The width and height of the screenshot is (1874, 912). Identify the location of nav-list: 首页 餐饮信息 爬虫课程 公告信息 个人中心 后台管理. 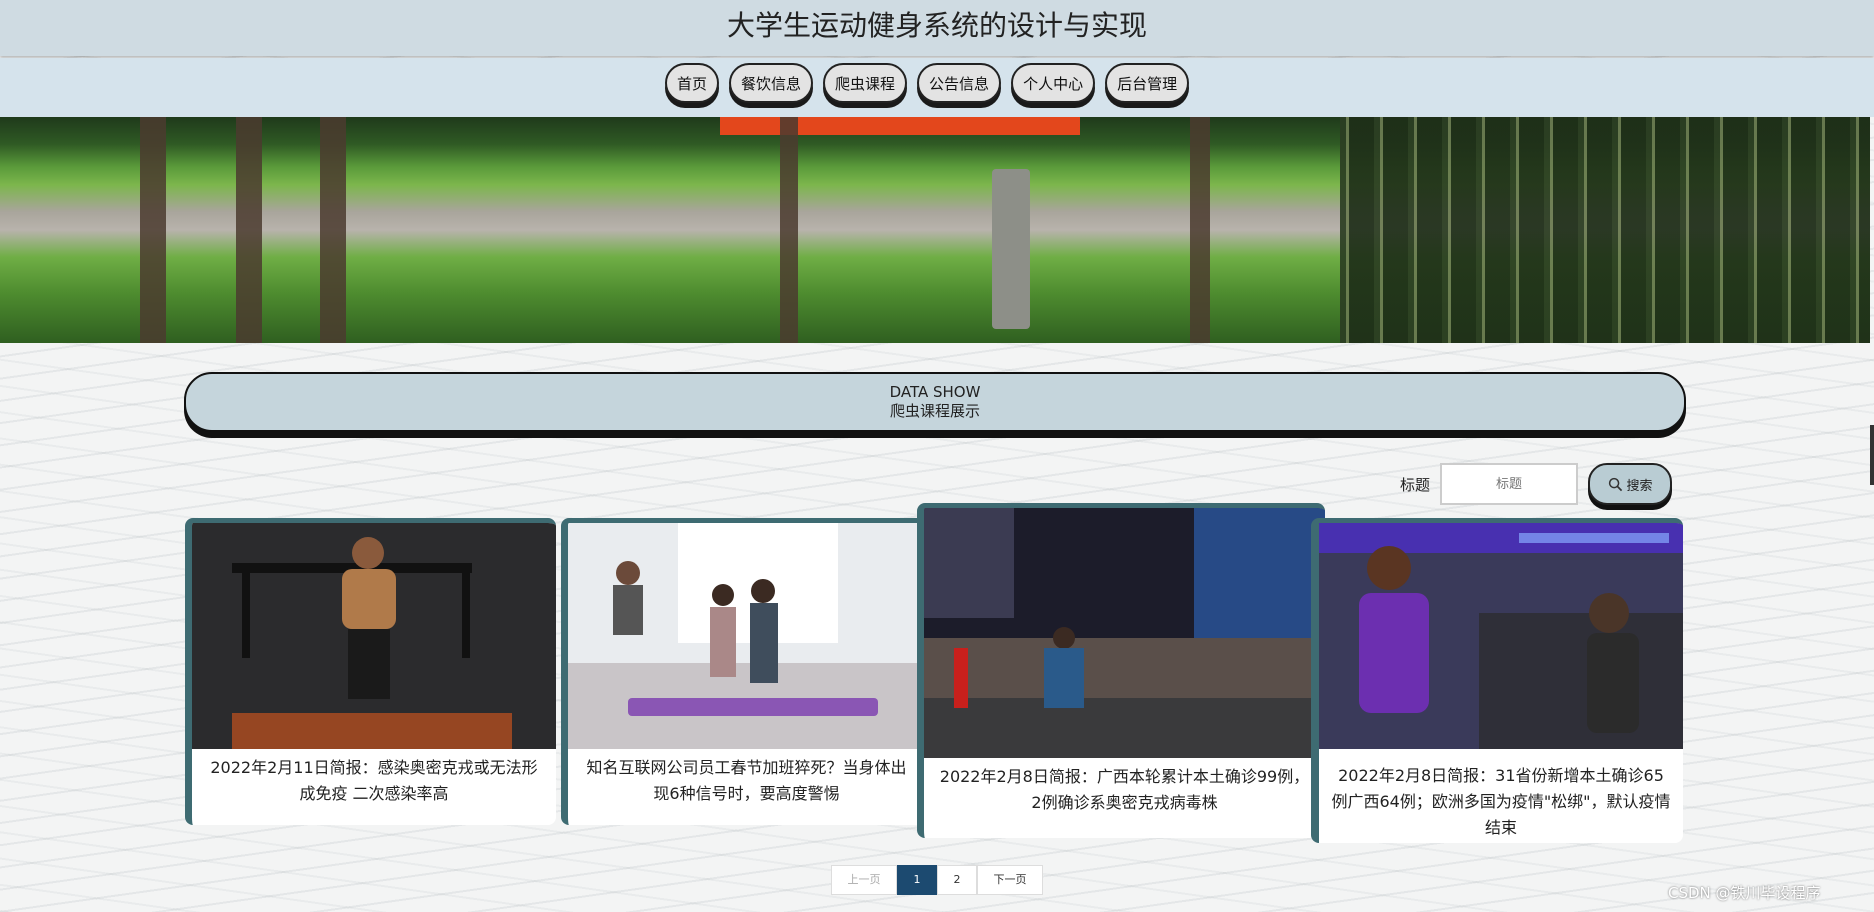
(927, 83).